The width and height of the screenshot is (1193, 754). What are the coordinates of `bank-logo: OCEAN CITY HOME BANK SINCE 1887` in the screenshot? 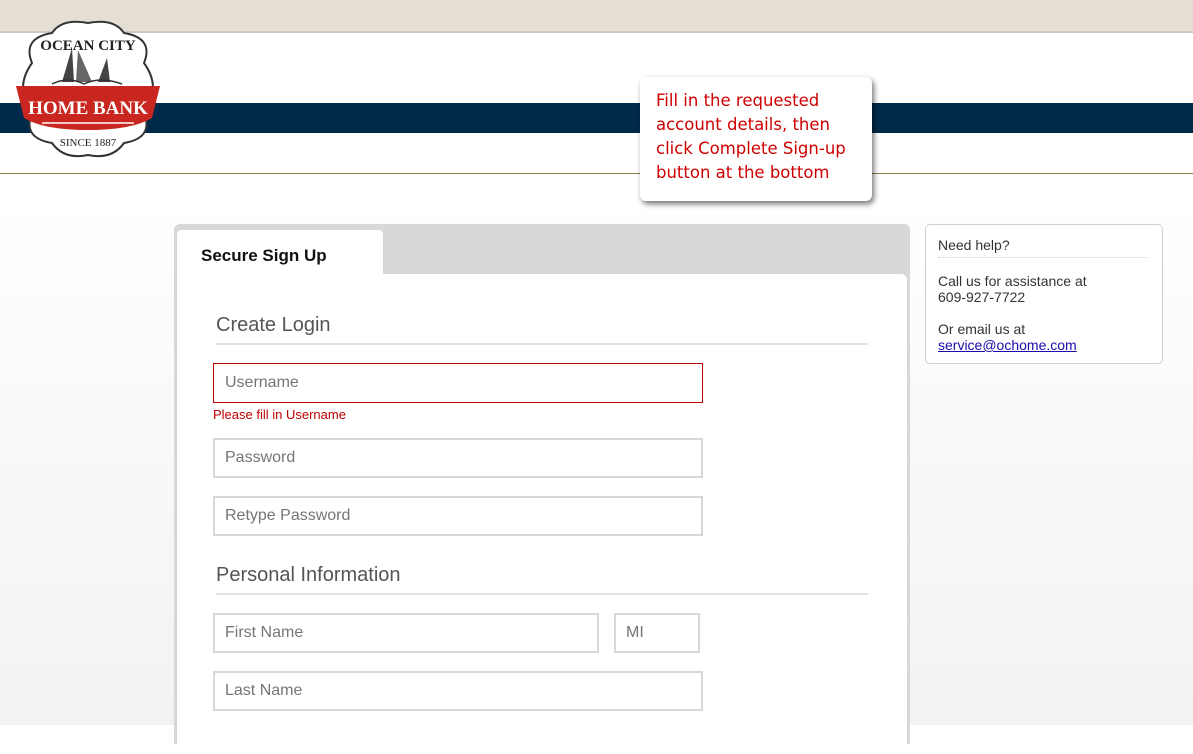 It's located at (88, 89).